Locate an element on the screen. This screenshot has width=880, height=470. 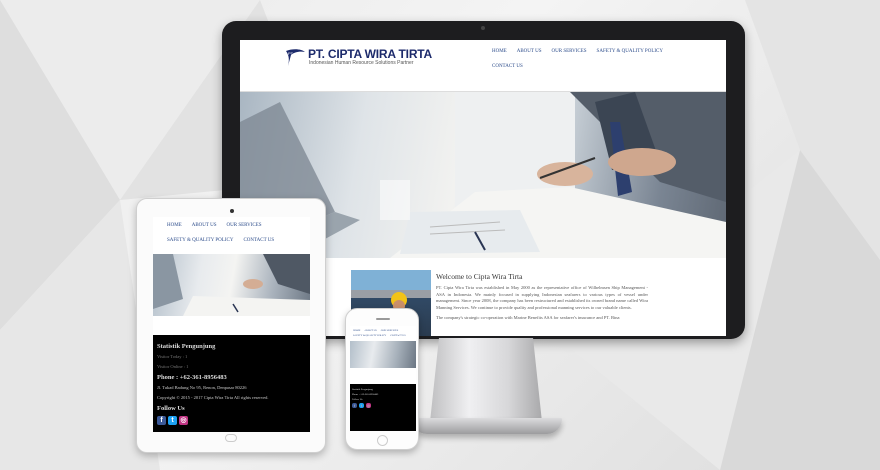
tablet-home-button is located at coordinates (231, 438).